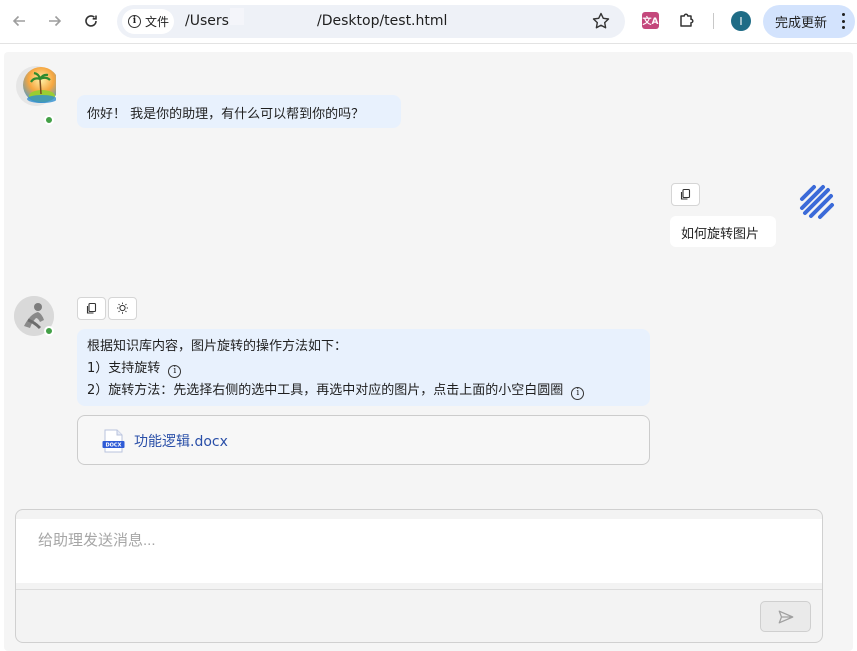  I want to click on copy-user-message-button, so click(685, 194).